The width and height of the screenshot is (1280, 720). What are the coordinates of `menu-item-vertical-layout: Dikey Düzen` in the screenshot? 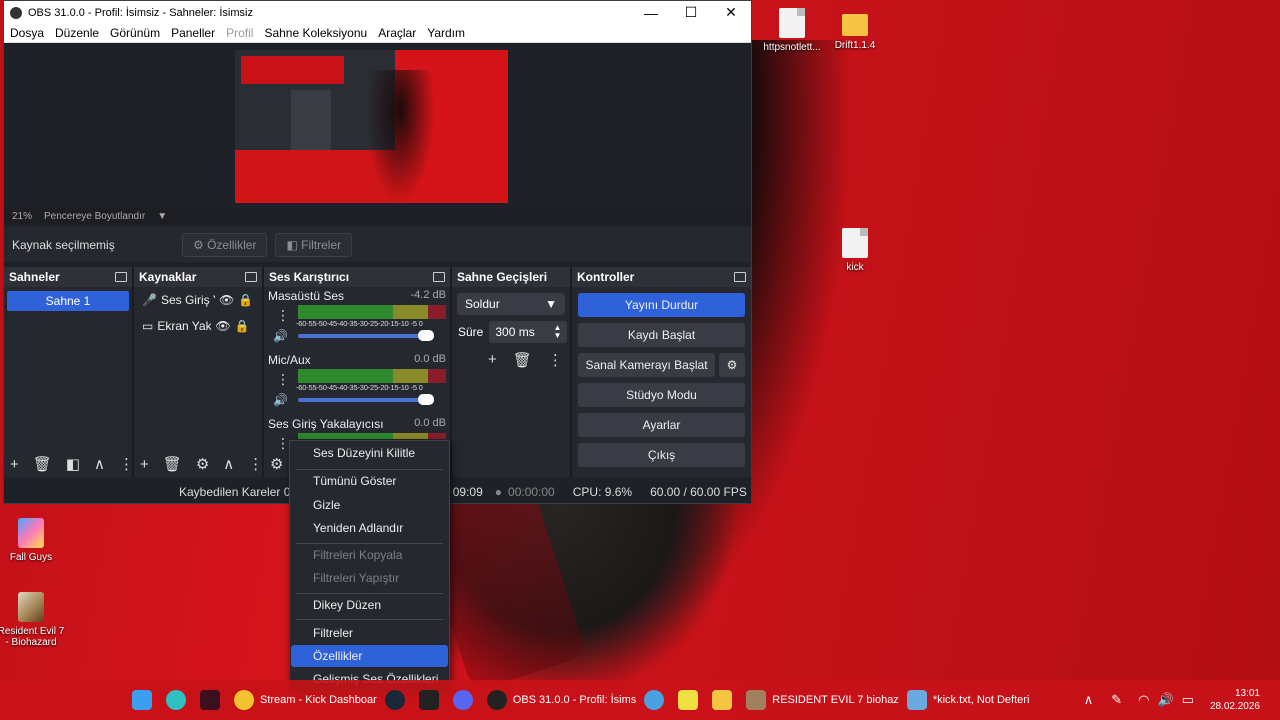 It's located at (369, 605).